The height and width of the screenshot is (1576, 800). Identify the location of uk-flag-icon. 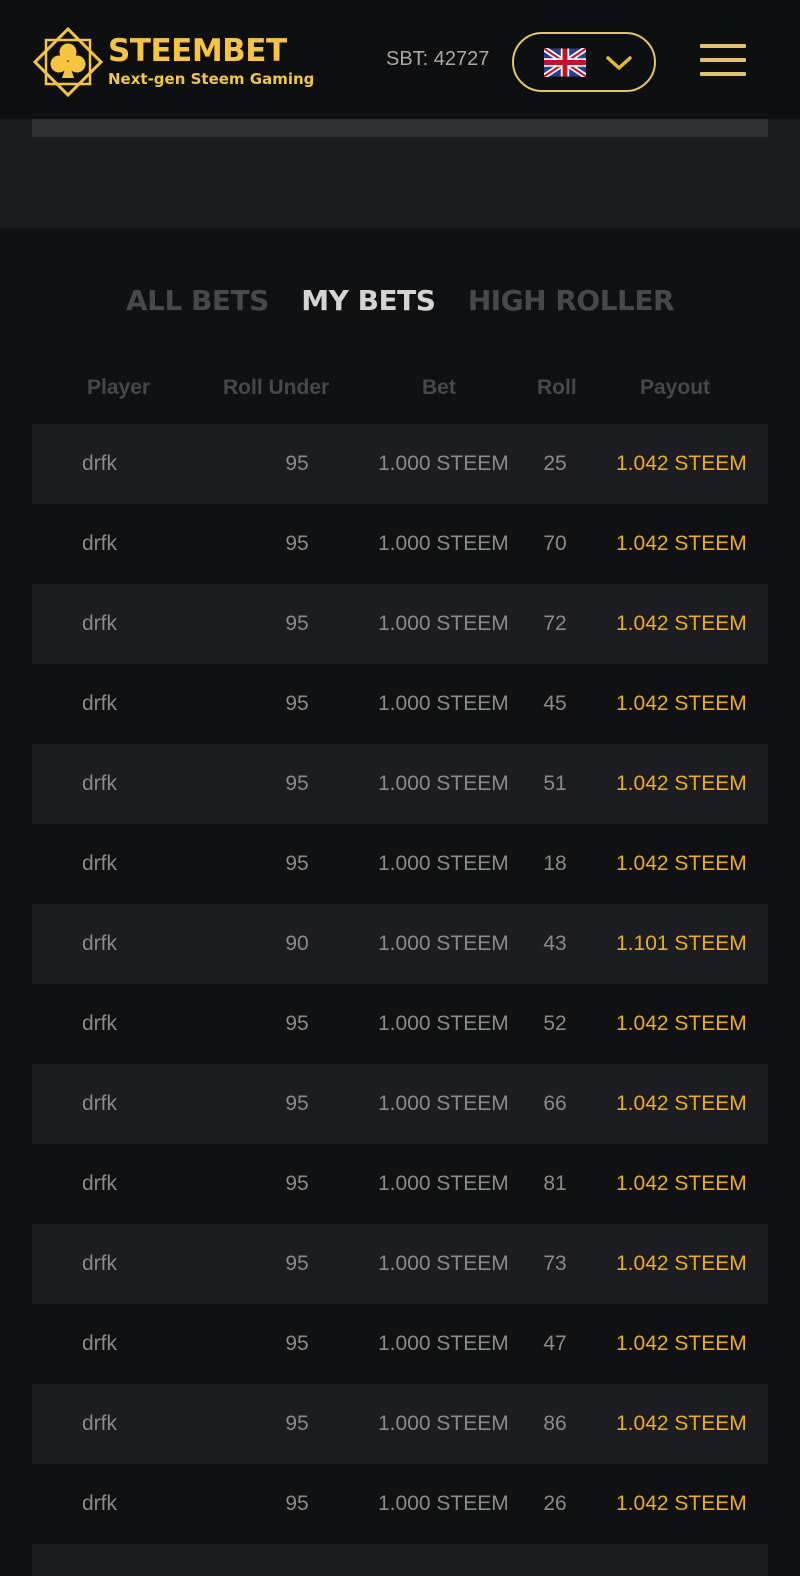
(565, 62).